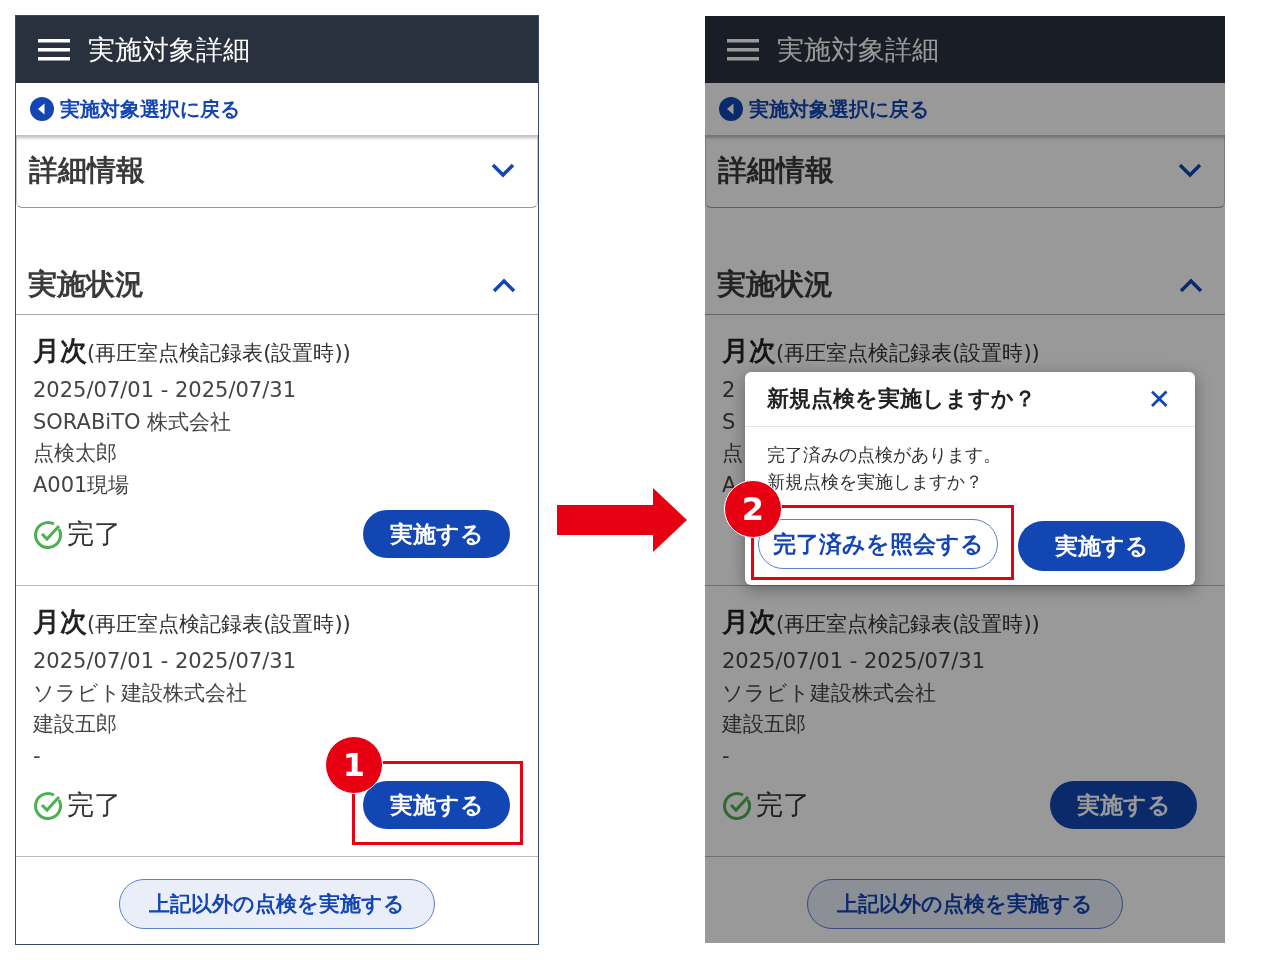 The image size is (1280, 960). What do you see at coordinates (621, 520) in the screenshot?
I see `arrow-icon` at bounding box center [621, 520].